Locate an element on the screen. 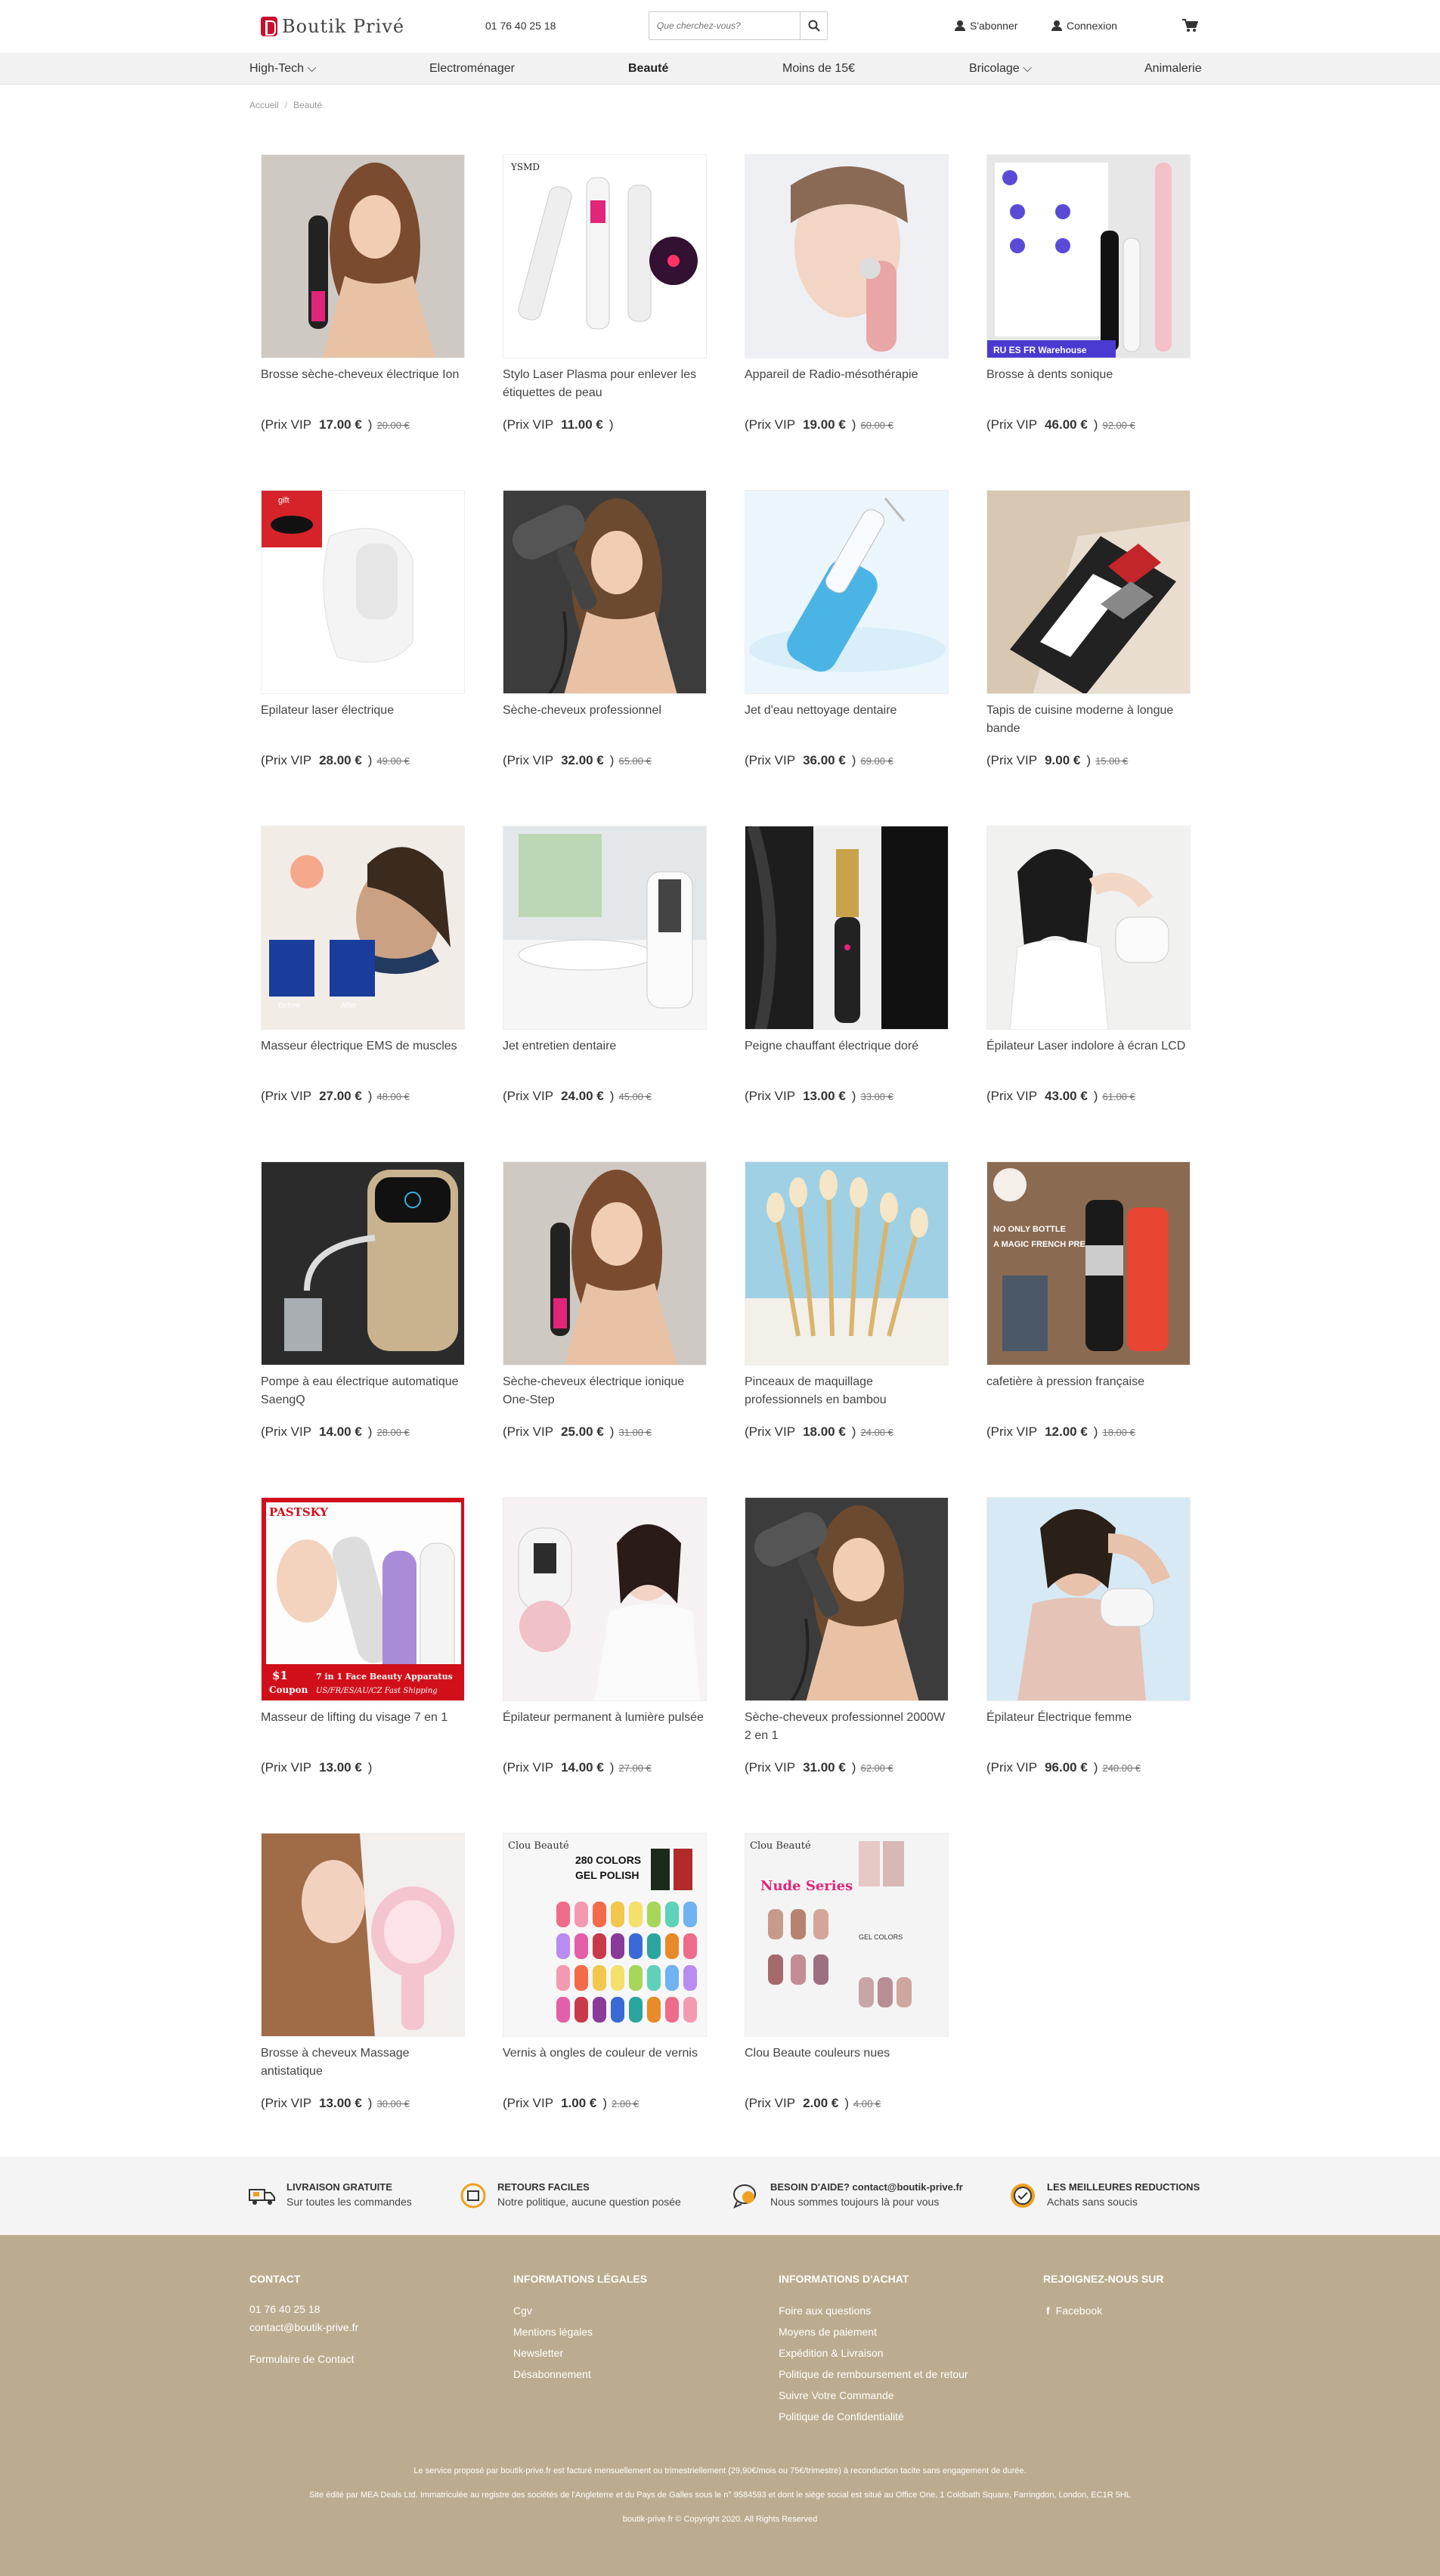 This screenshot has height=2576, width=1440. kitchen-rug-image is located at coordinates (1089, 592).